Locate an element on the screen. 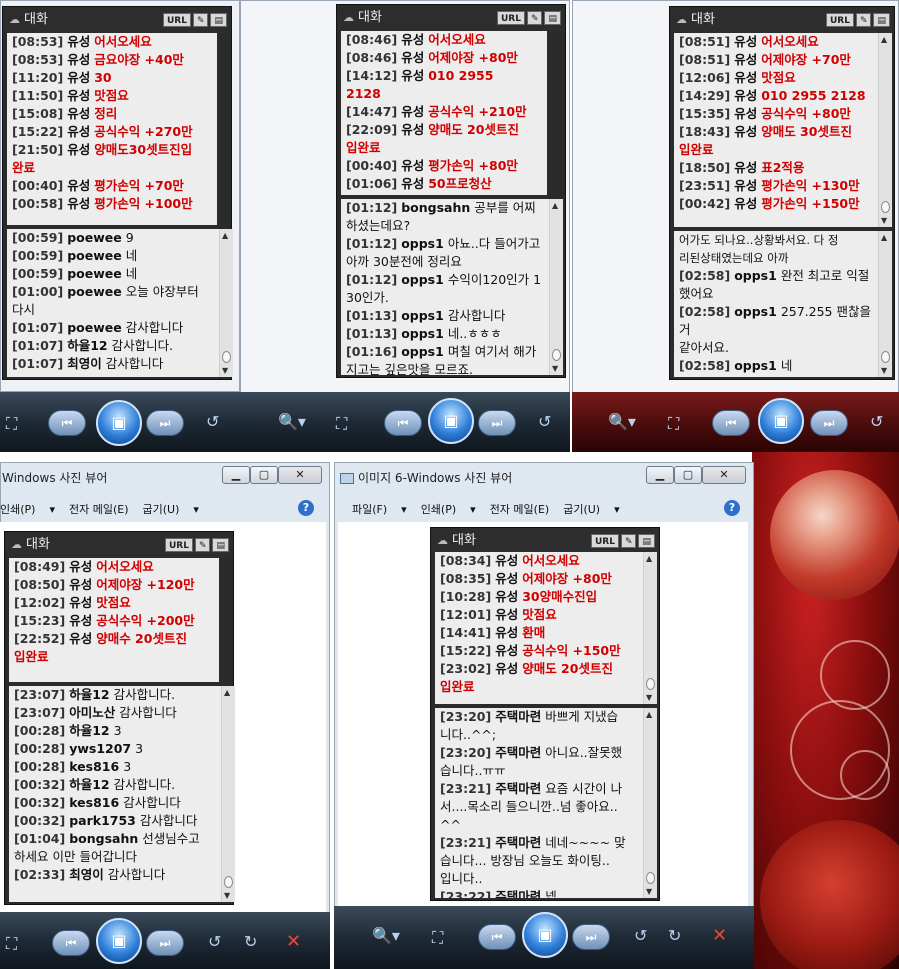  message-user: opps1 is located at coordinates (422, 243).